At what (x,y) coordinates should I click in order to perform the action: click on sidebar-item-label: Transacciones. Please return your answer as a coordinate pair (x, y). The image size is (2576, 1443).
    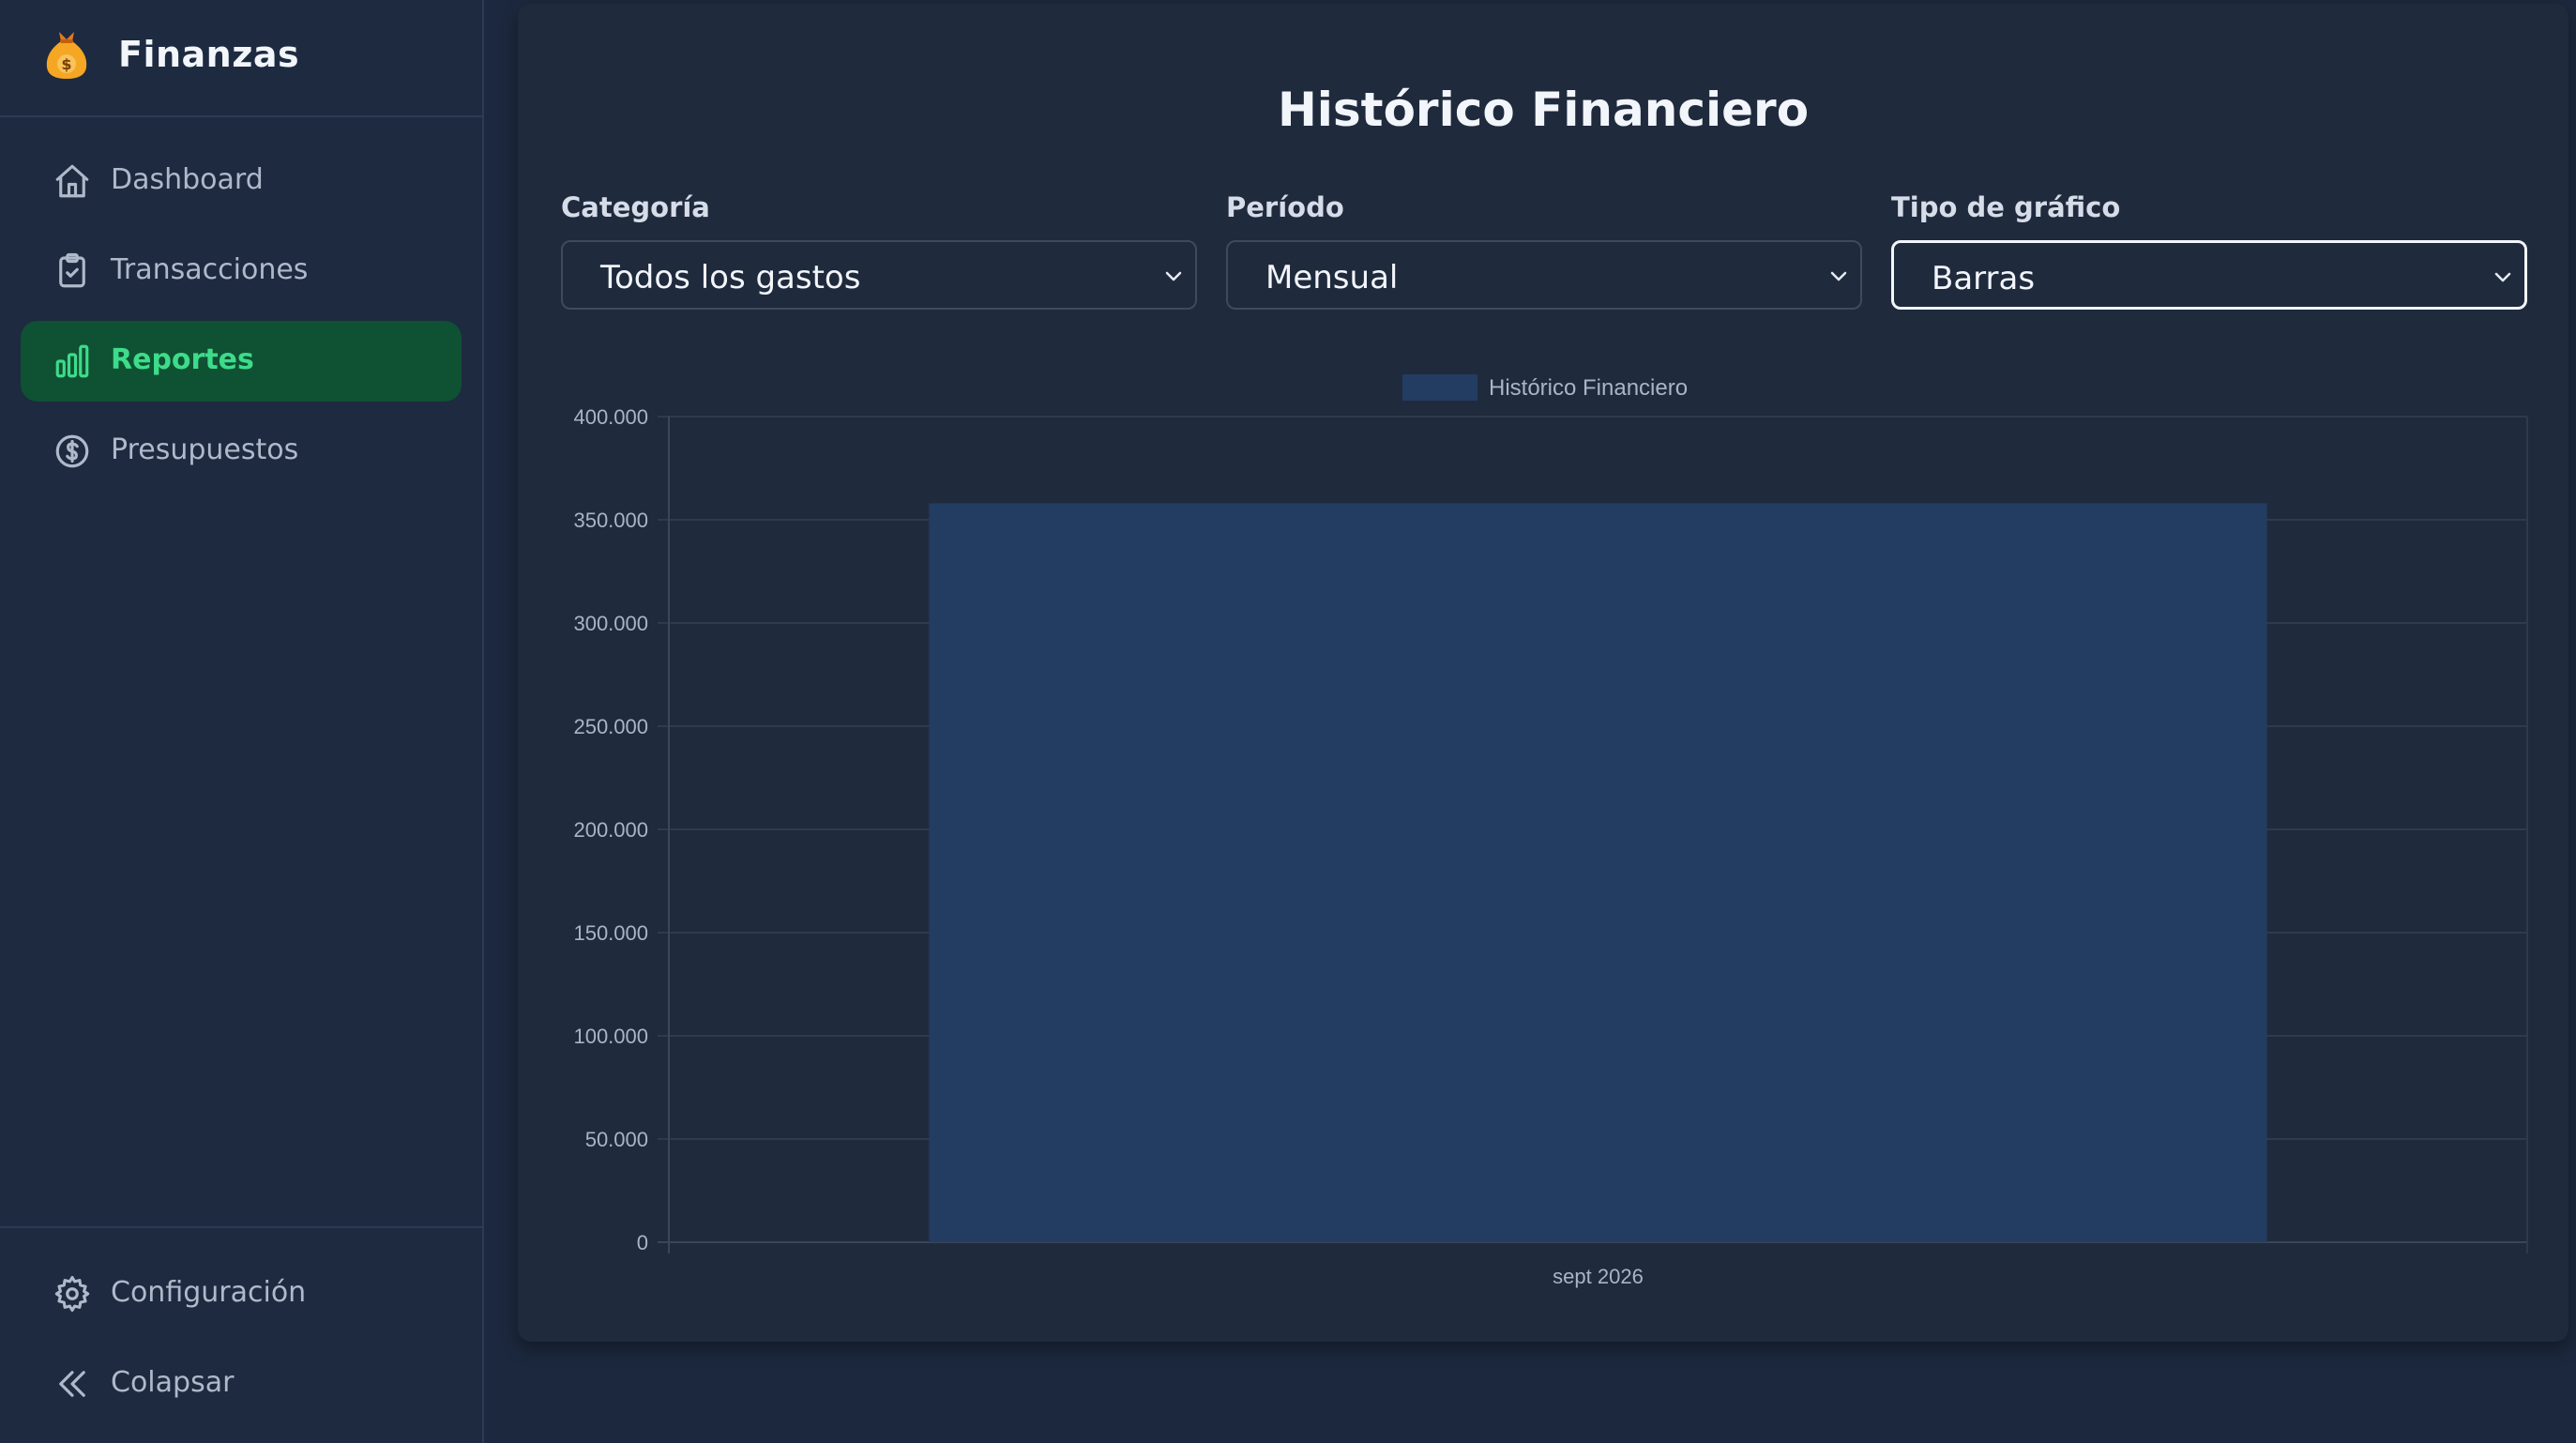
    Looking at the image, I should click on (210, 270).